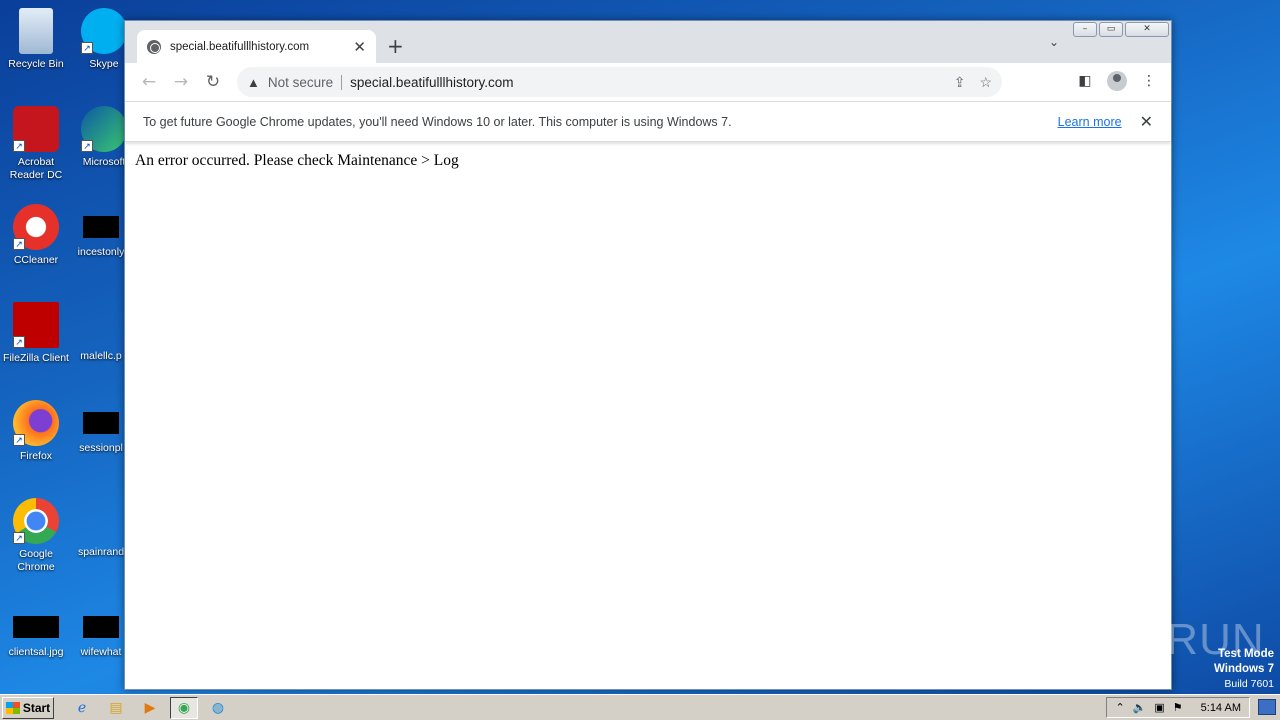 The image size is (1280, 720). I want to click on desktop-icon-label: sessionpl, so click(101, 448).